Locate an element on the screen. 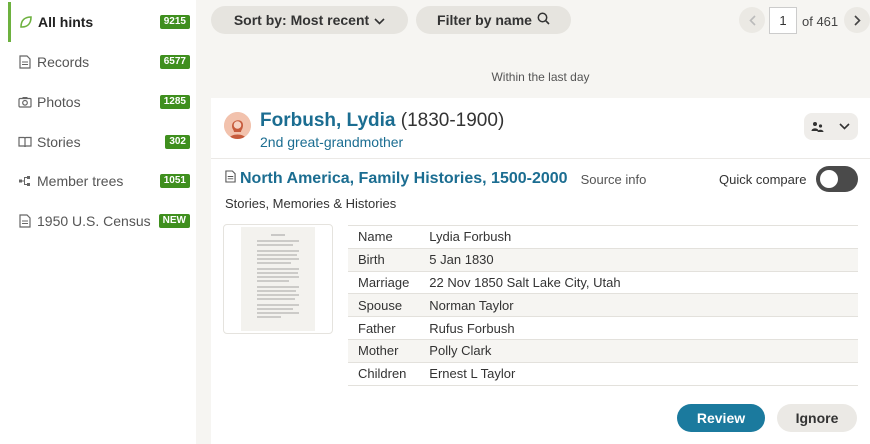 Image resolution: width=870 pixels, height=444 pixels. page-total: of 461 is located at coordinates (820, 21).